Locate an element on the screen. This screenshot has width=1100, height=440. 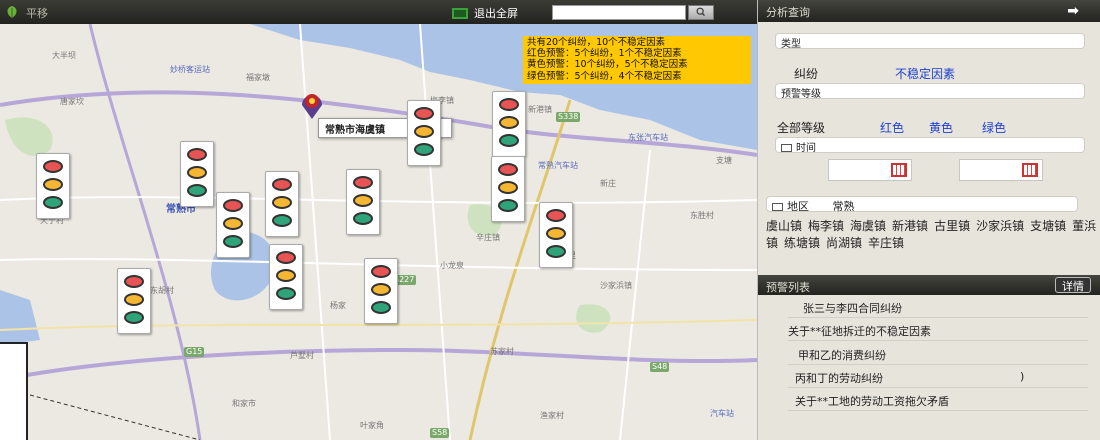
exit-fullscreen-button: 退出全屏 is located at coordinates (485, 13).